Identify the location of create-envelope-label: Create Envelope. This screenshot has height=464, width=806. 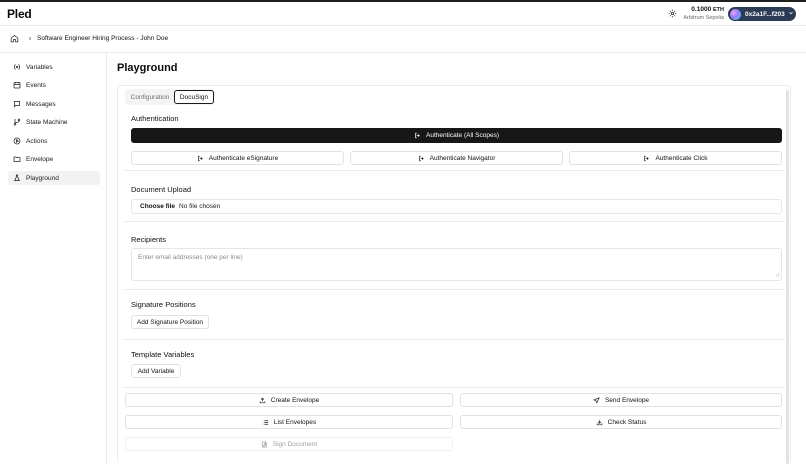
(295, 400).